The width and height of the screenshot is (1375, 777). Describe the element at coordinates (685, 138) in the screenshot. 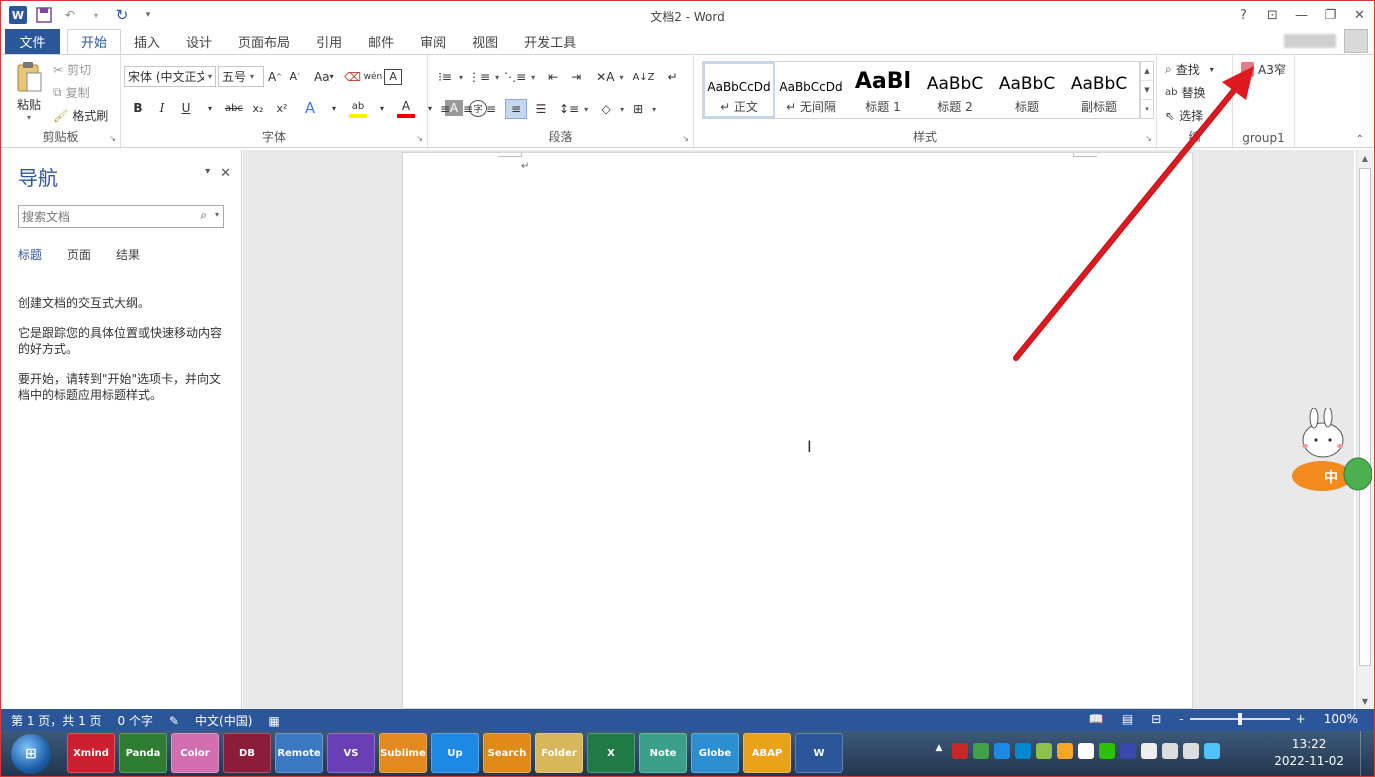

I see `paragraph-launcher-icon: ↘` at that location.